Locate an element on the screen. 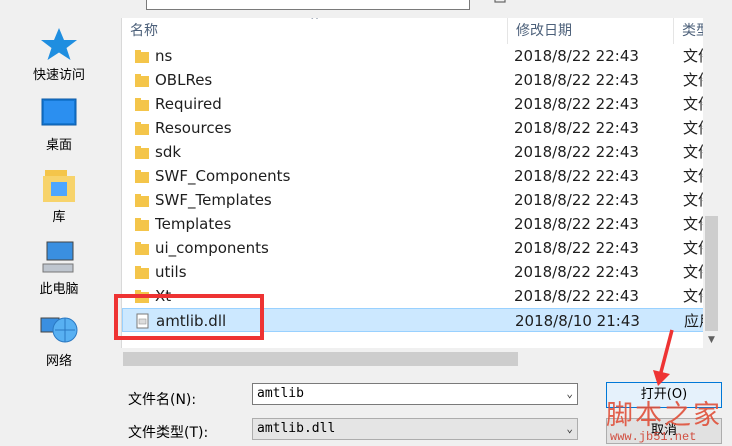  table-row: Templates 2018/8/22 22:43 文件夹 is located at coordinates (413, 224).